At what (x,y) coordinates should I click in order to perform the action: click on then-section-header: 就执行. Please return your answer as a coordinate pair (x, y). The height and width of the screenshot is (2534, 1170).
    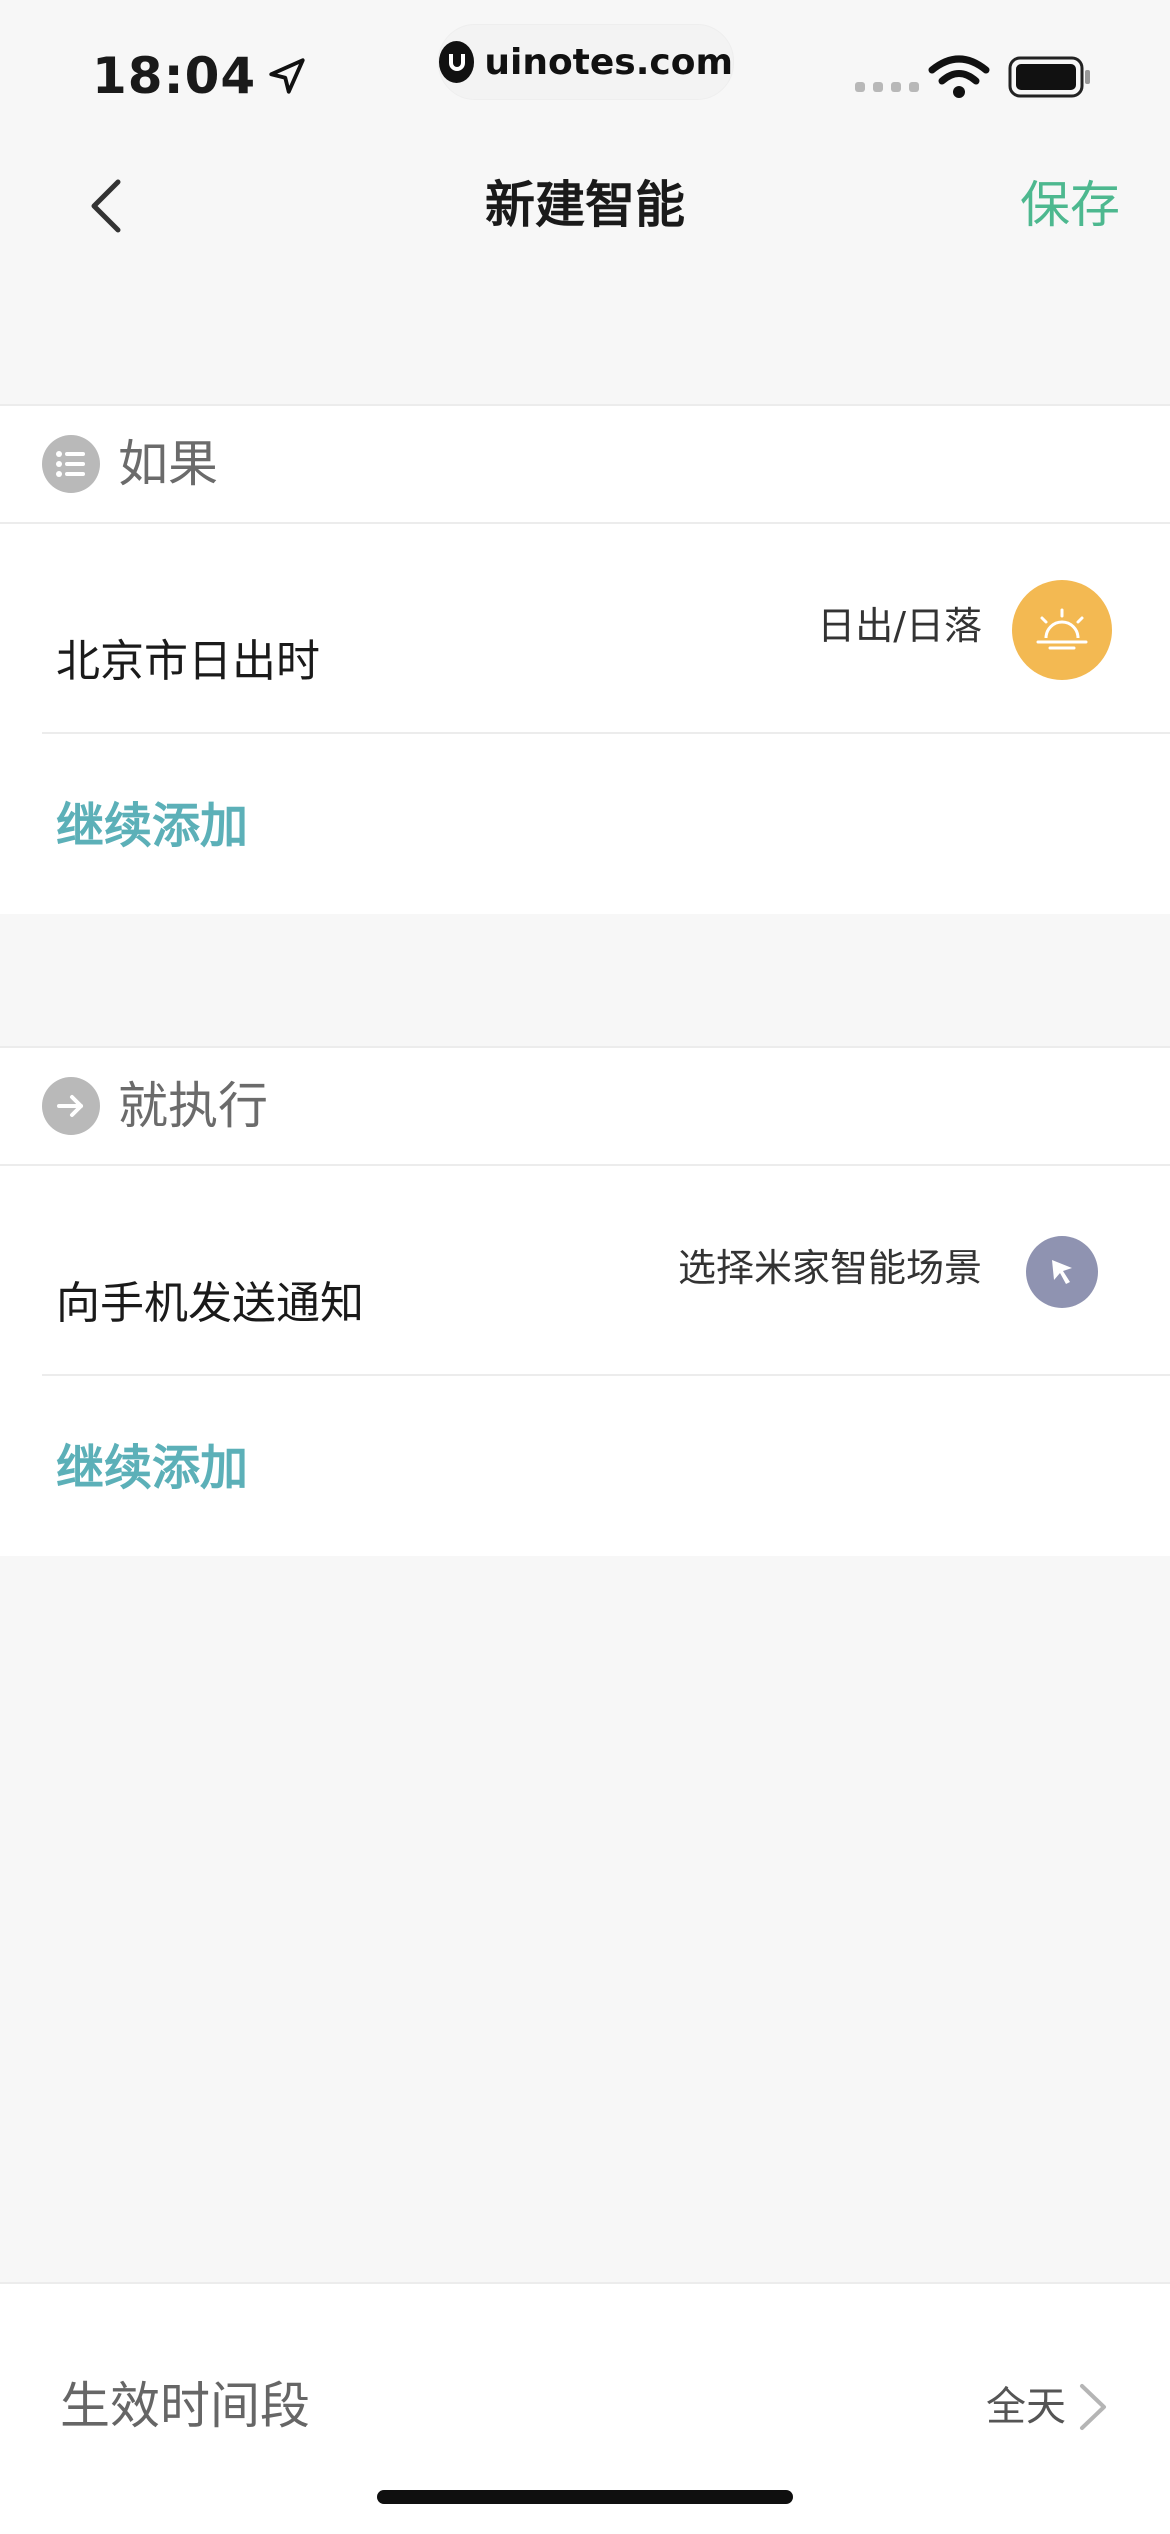
    Looking at the image, I should click on (585, 1106).